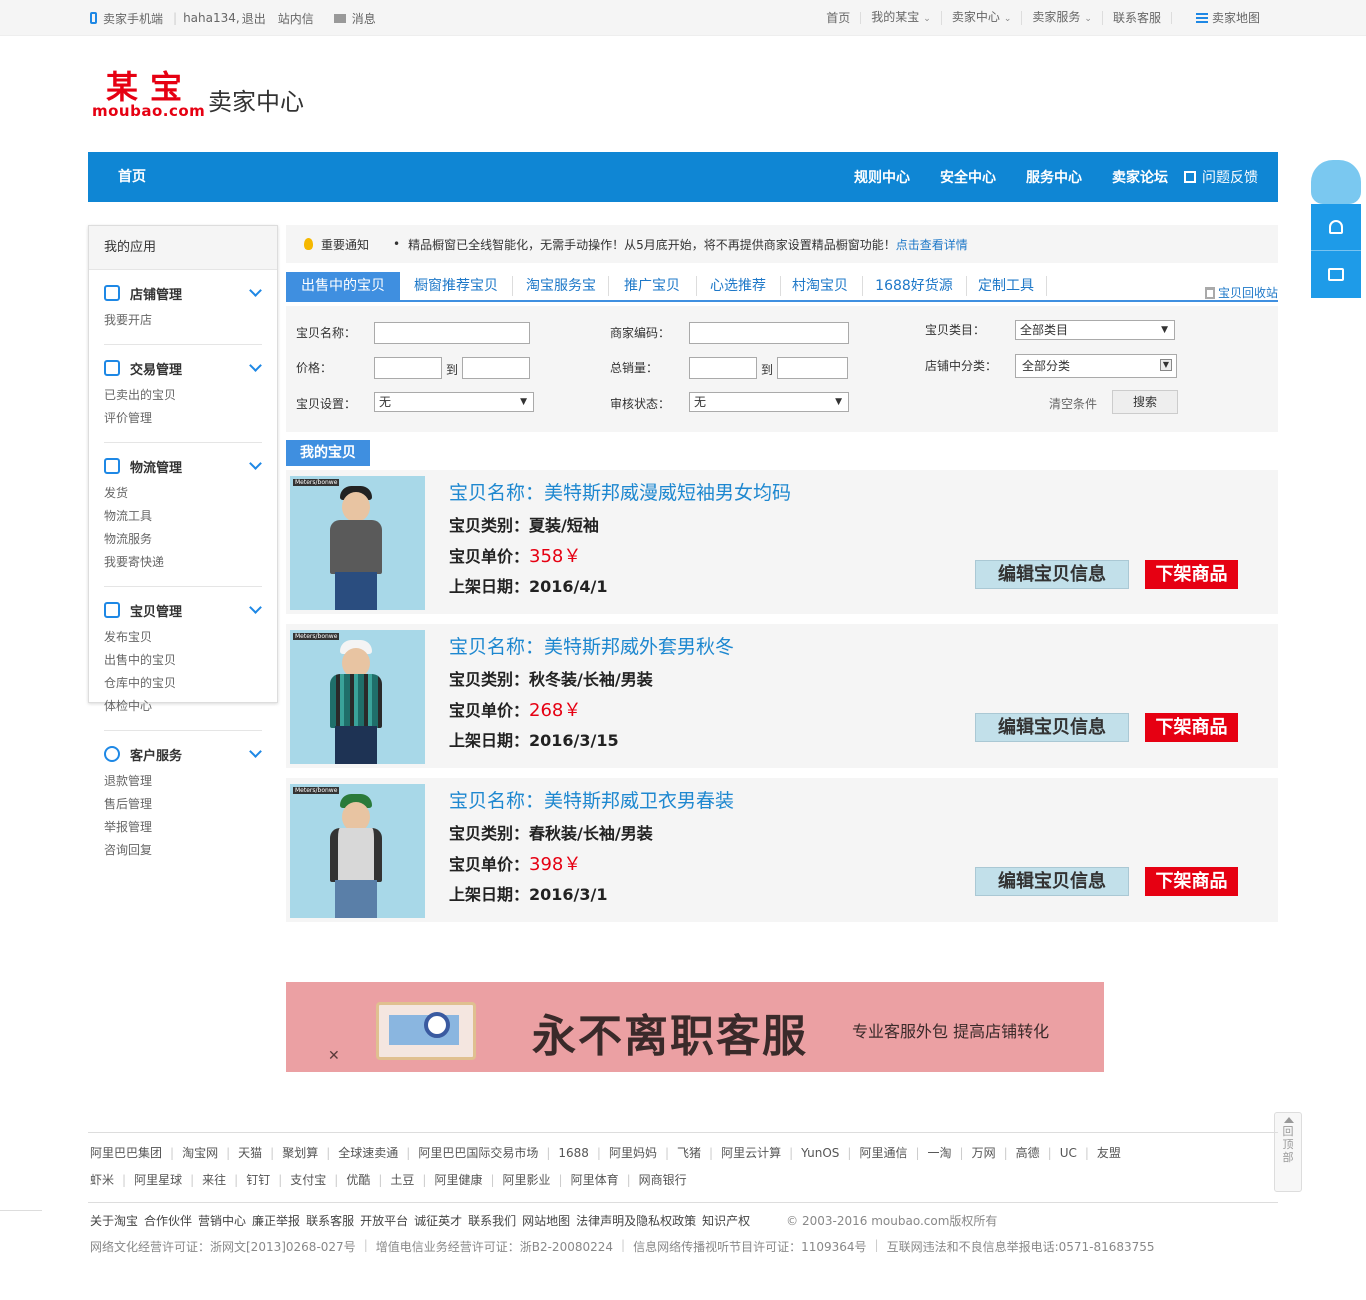  What do you see at coordinates (738, 286) in the screenshot?
I see `tab-recommended: 心选推荐` at bounding box center [738, 286].